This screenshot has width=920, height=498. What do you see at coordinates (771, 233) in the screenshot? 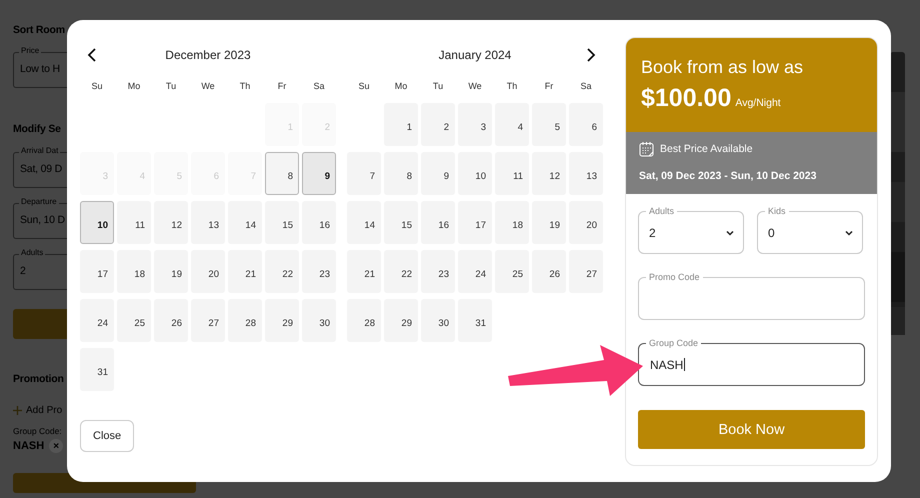
I see `select-value: 0` at bounding box center [771, 233].